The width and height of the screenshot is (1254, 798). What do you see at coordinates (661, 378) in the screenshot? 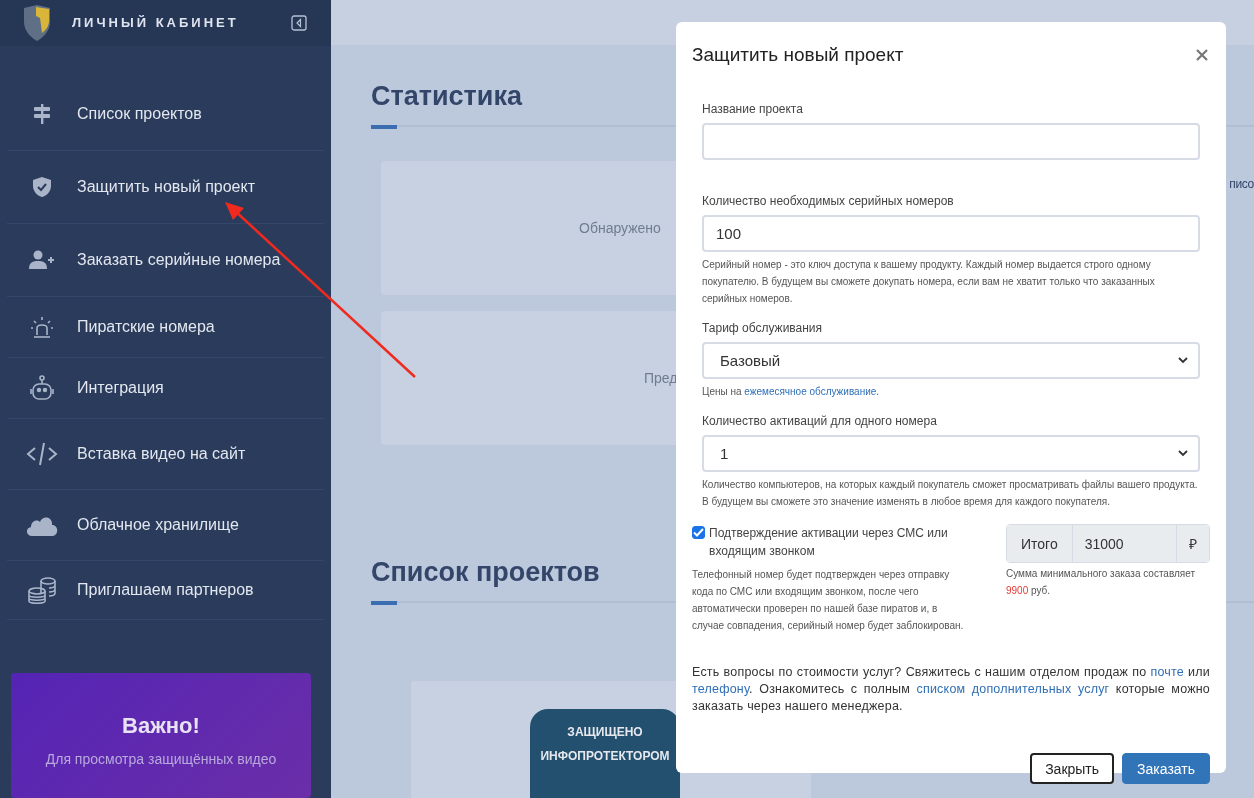
I see `stat-label: Пред` at bounding box center [661, 378].